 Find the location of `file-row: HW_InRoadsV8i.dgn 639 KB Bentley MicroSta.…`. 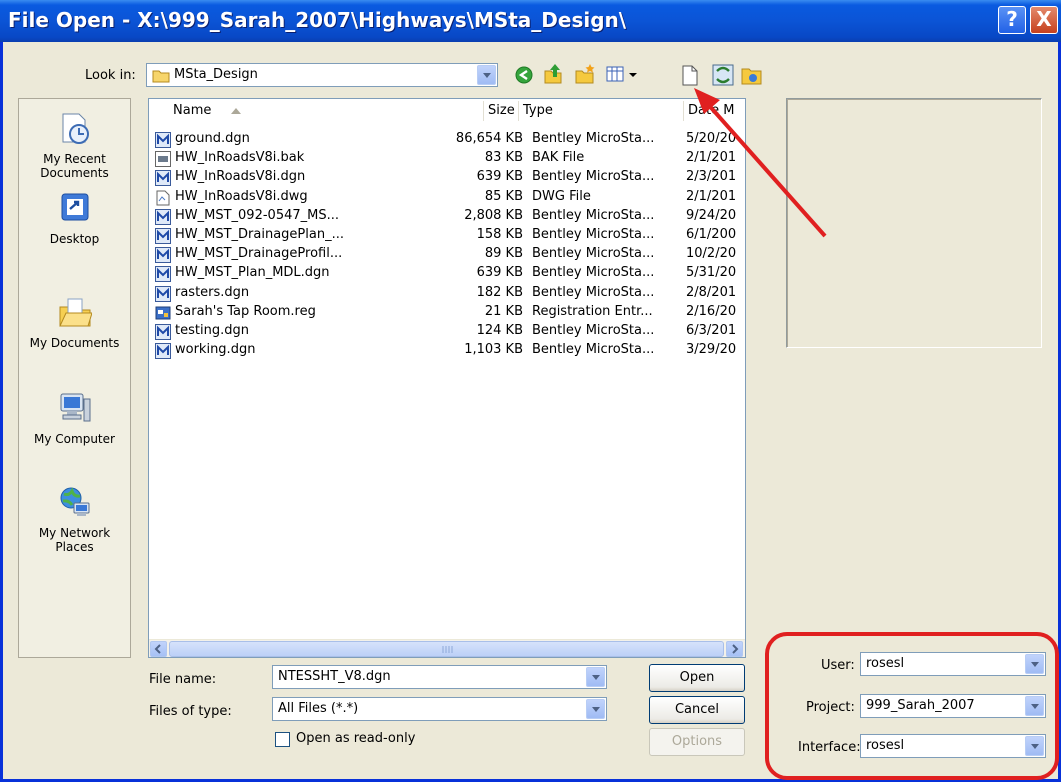

file-row: HW_InRoadsV8i.dgn 639 KB Bentley MicroSta.… is located at coordinates (450, 178).